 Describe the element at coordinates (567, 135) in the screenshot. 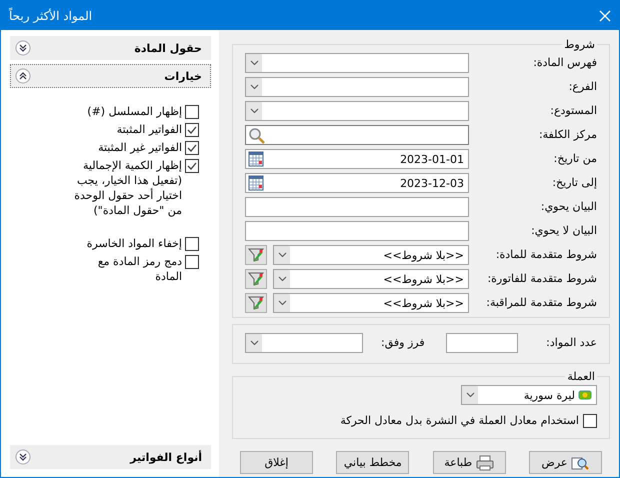

I see `field-label: مركز الكلفة:` at that location.